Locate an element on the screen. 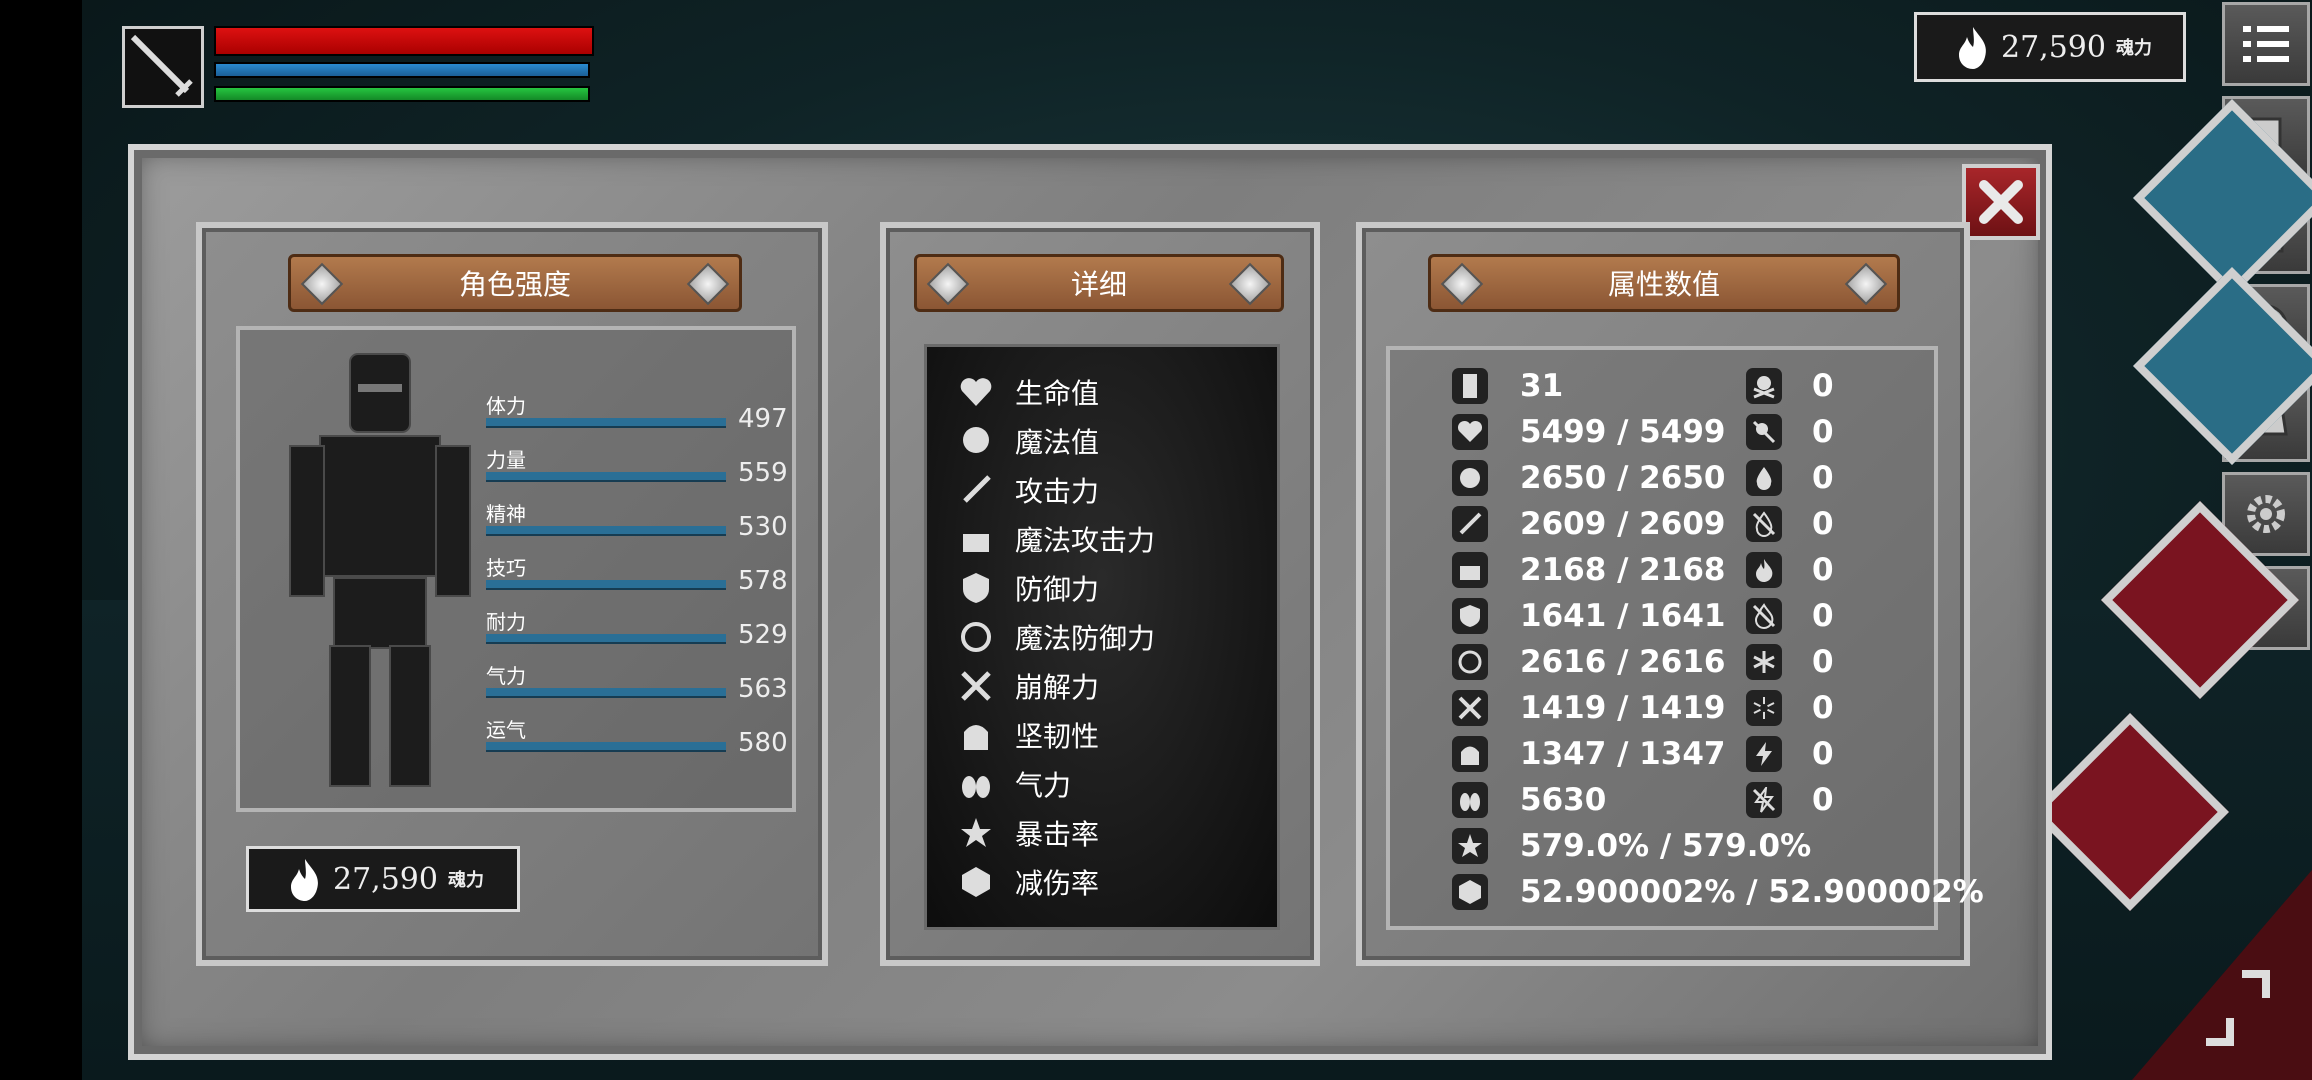 The image size is (2312, 1080). attribute-row: 5499 / 5499 is located at coordinates (1588, 432).